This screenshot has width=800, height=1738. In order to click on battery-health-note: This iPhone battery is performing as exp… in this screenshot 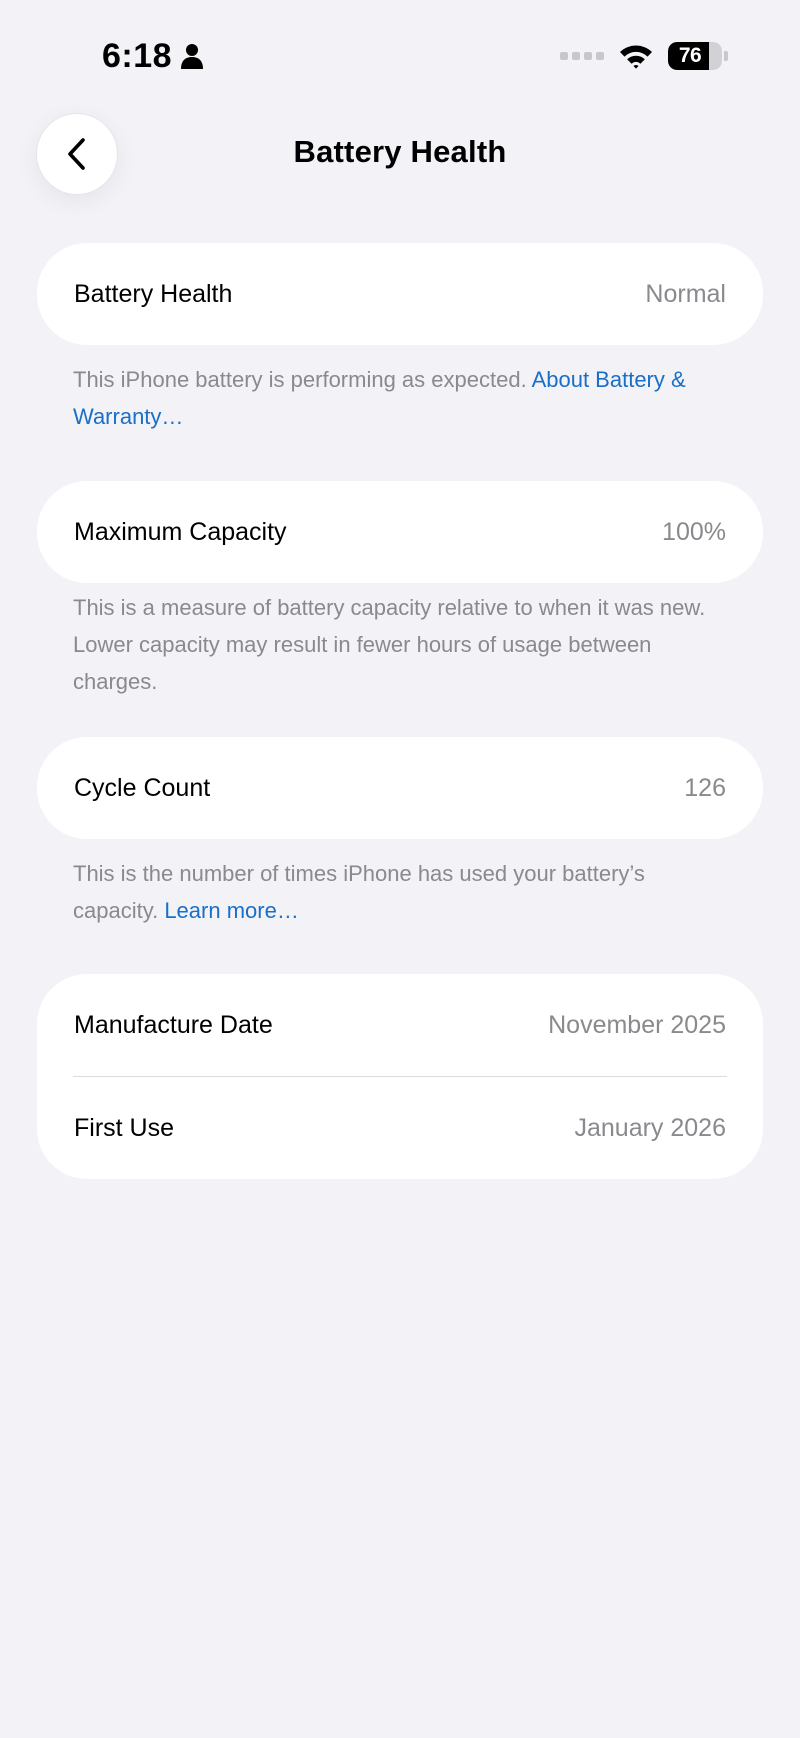, I will do `click(403, 398)`.